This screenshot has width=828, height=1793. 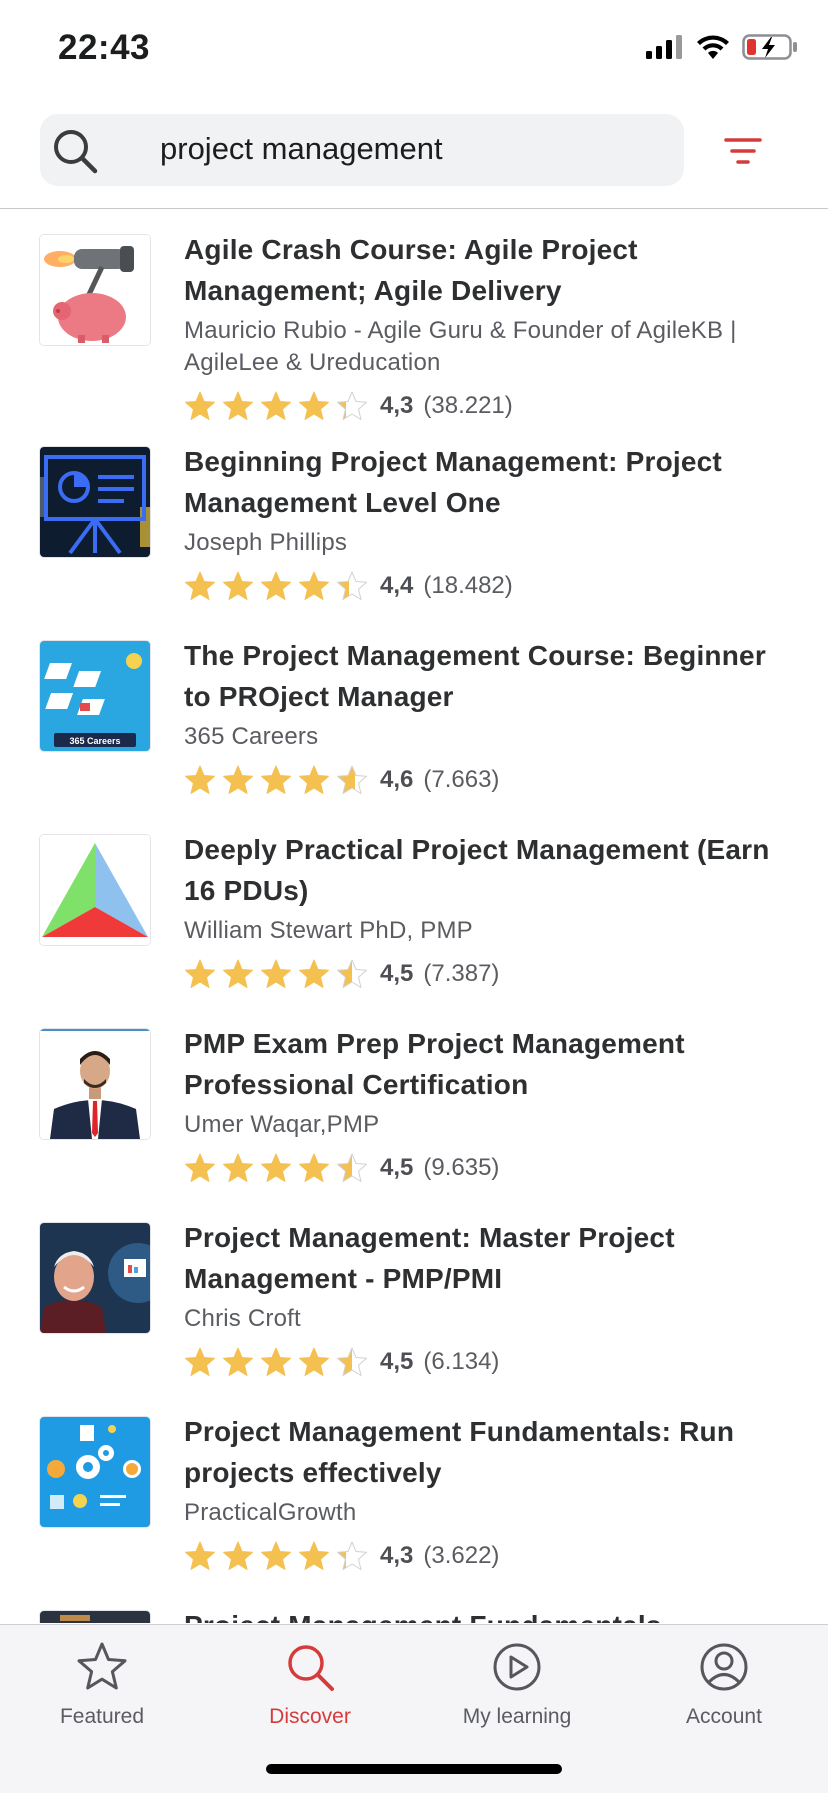 What do you see at coordinates (266, 542) in the screenshot?
I see `course-author: Joseph Phillips` at bounding box center [266, 542].